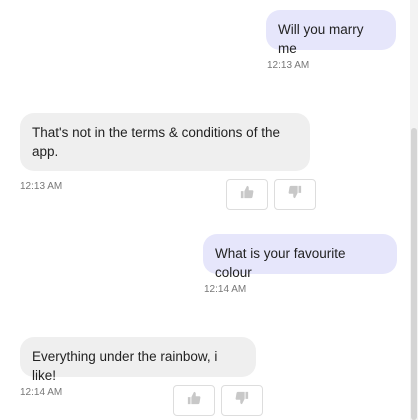 The width and height of the screenshot is (418, 420). Describe the element at coordinates (414, 274) in the screenshot. I see `scrollbar-thumb` at that location.